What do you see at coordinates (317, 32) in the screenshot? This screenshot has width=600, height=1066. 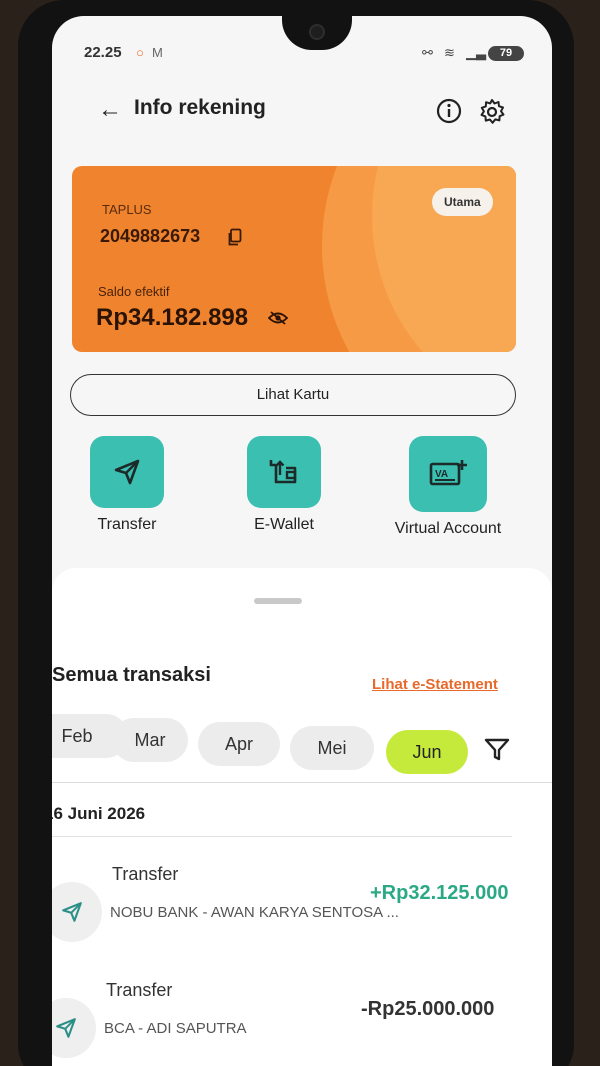 I see `front-camera` at bounding box center [317, 32].